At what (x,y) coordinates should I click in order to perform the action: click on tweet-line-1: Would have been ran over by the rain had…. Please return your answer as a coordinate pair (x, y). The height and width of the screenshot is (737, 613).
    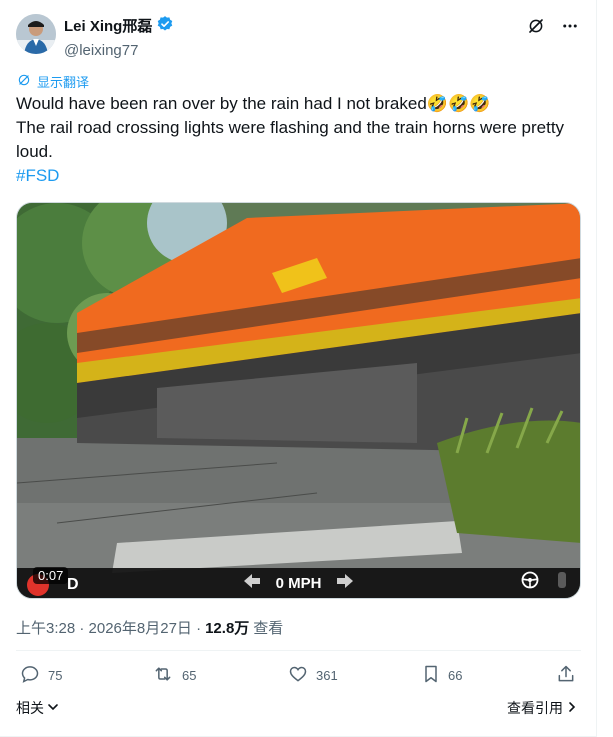
    Looking at the image, I should click on (253, 103).